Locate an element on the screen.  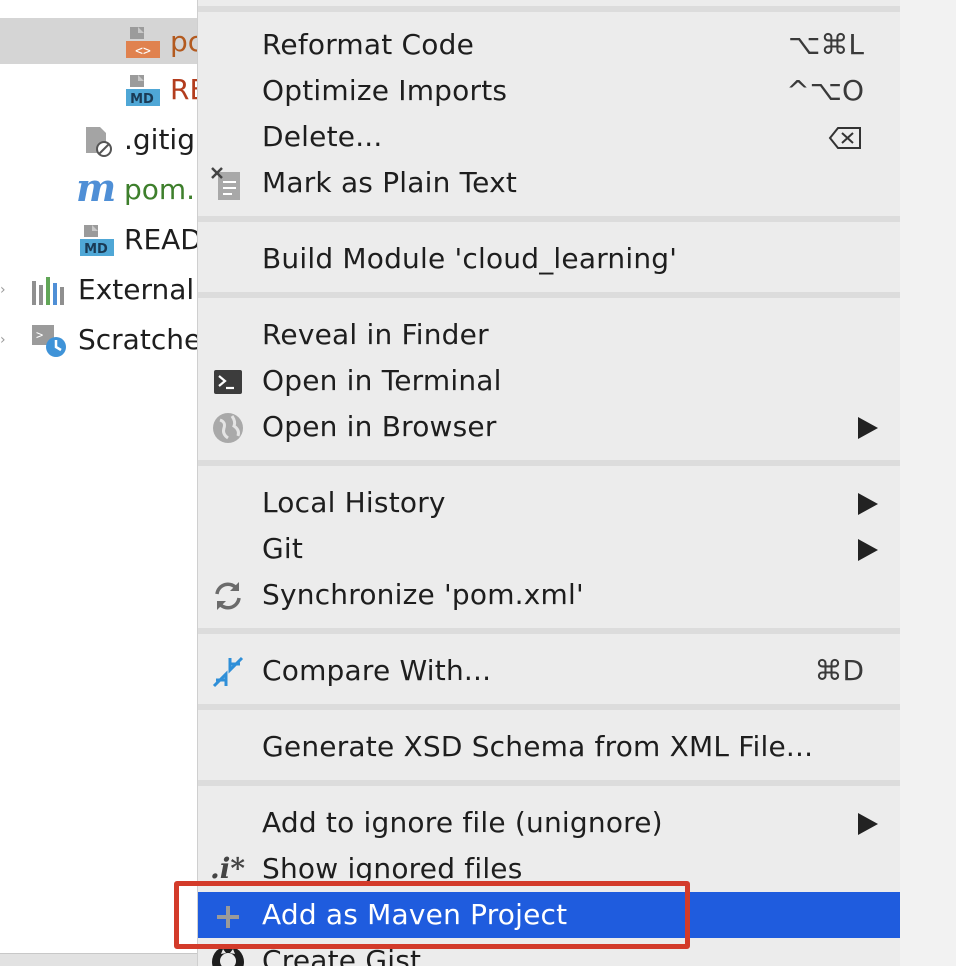
menu-item-label: Optimize Imports is located at coordinates (385, 90).